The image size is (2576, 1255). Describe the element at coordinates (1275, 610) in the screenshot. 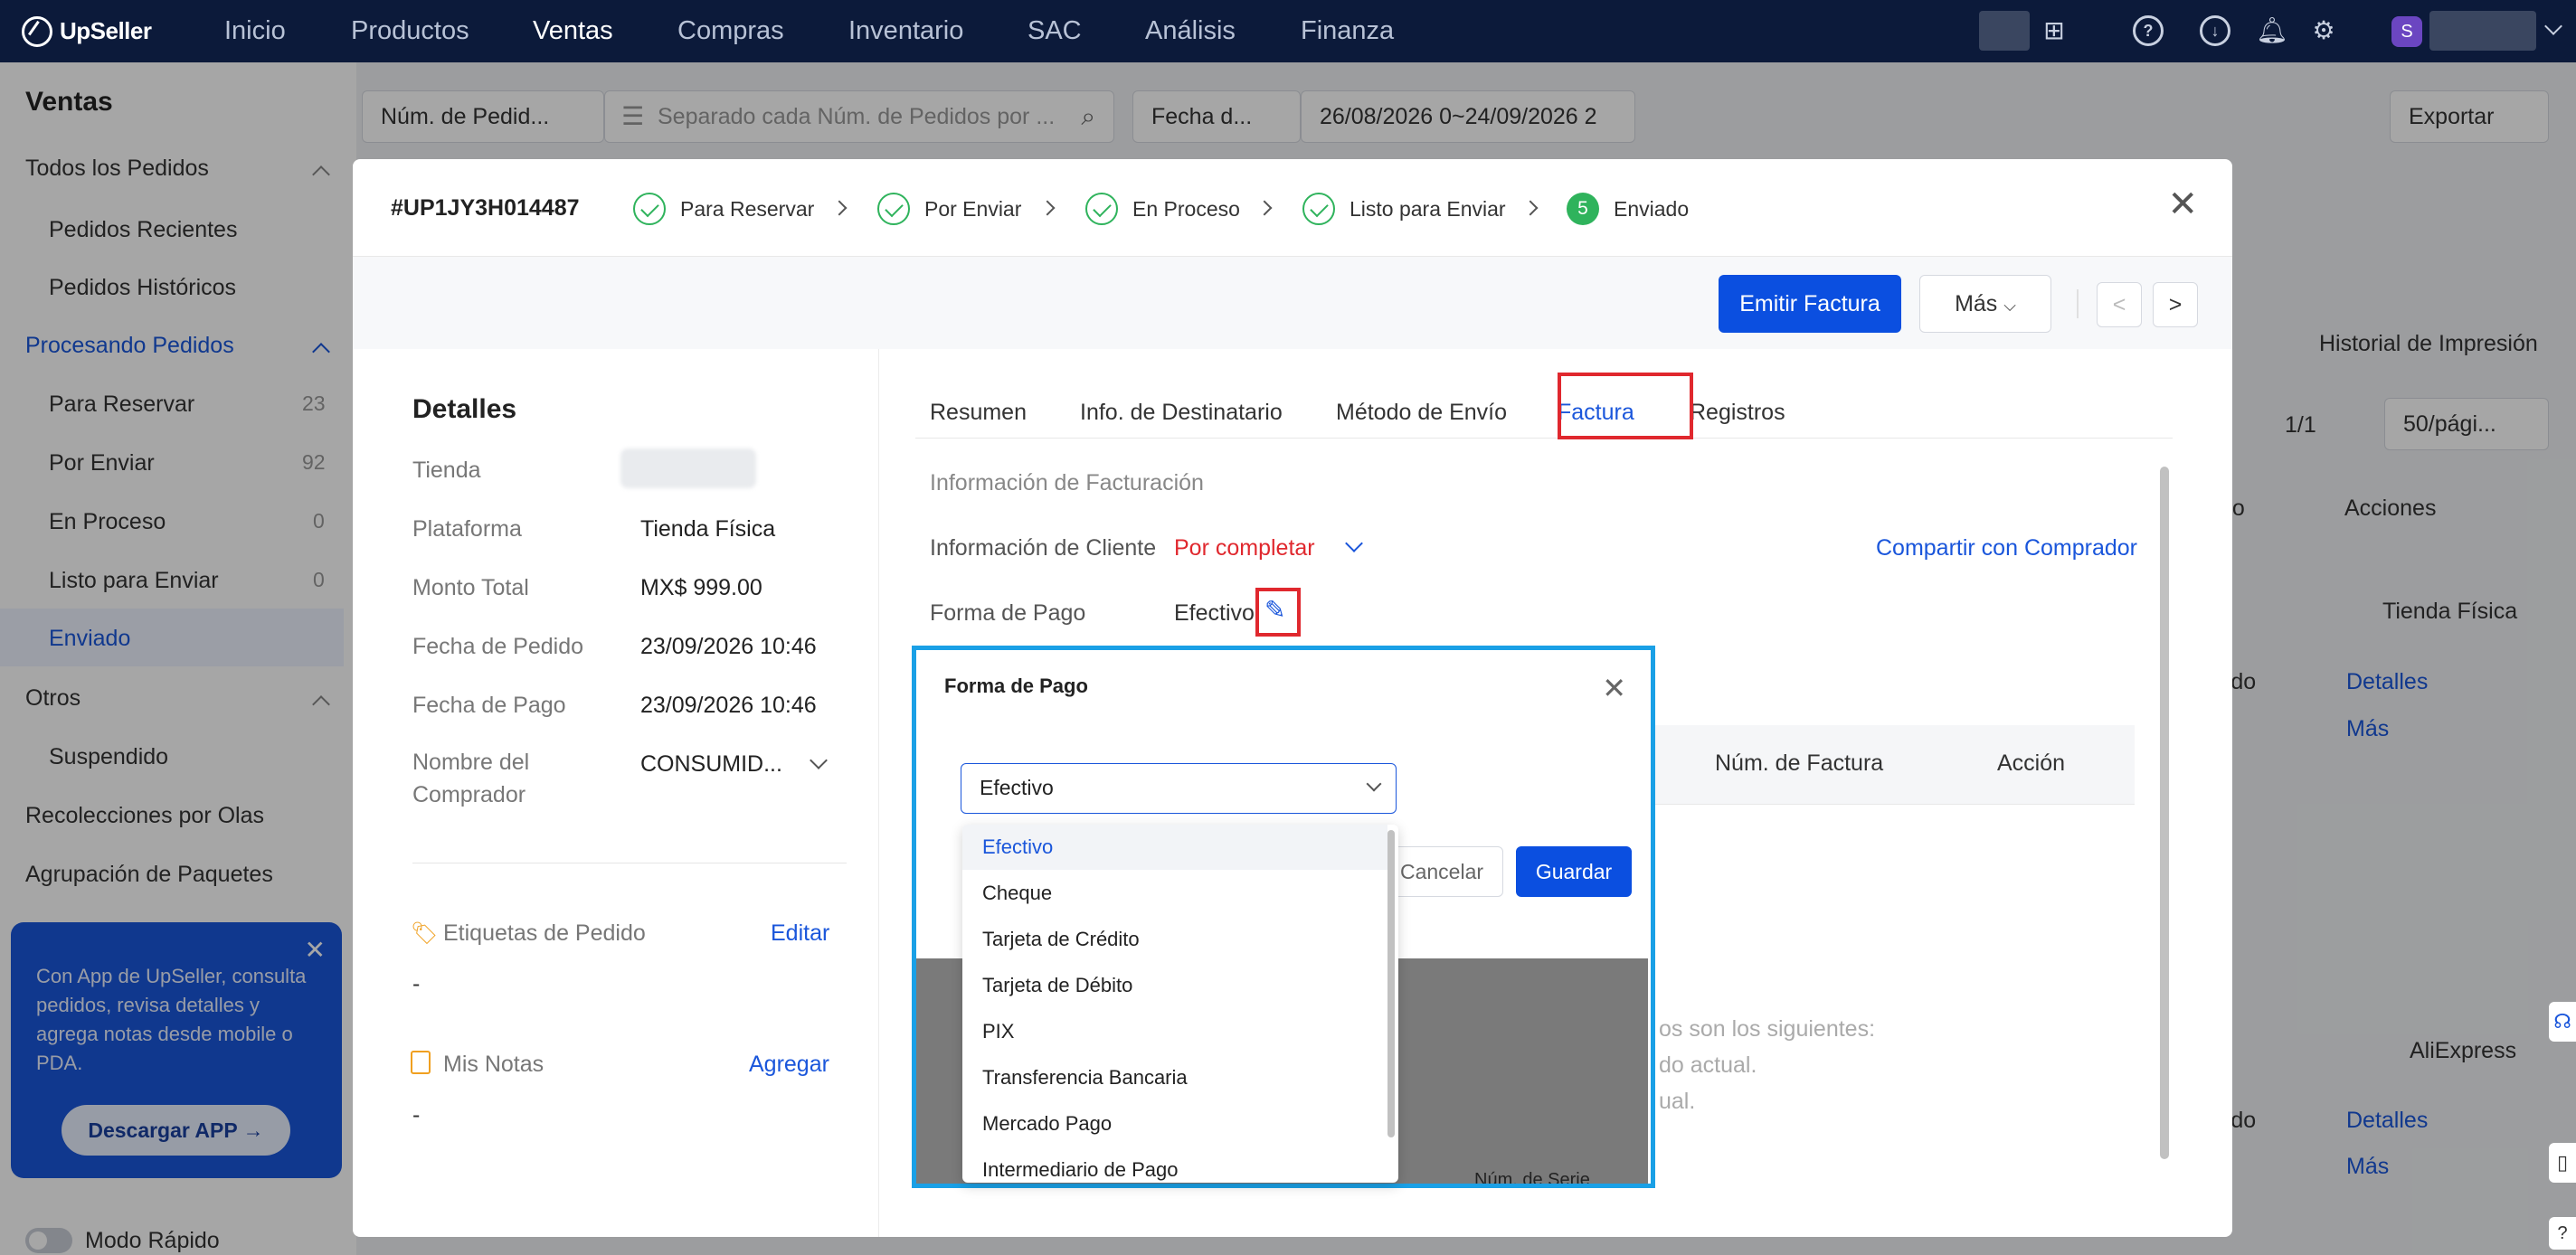

I see `edit-pencil-icon: ✎` at that location.